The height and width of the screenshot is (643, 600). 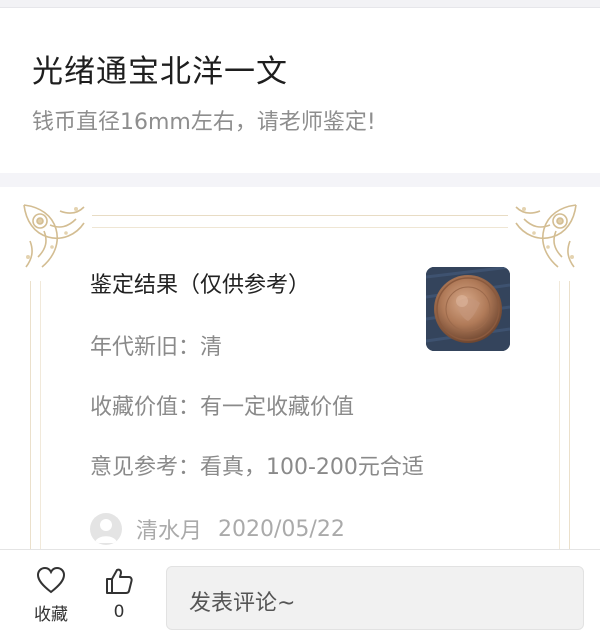 What do you see at coordinates (51, 595) in the screenshot?
I see `favorite-button: 收藏` at bounding box center [51, 595].